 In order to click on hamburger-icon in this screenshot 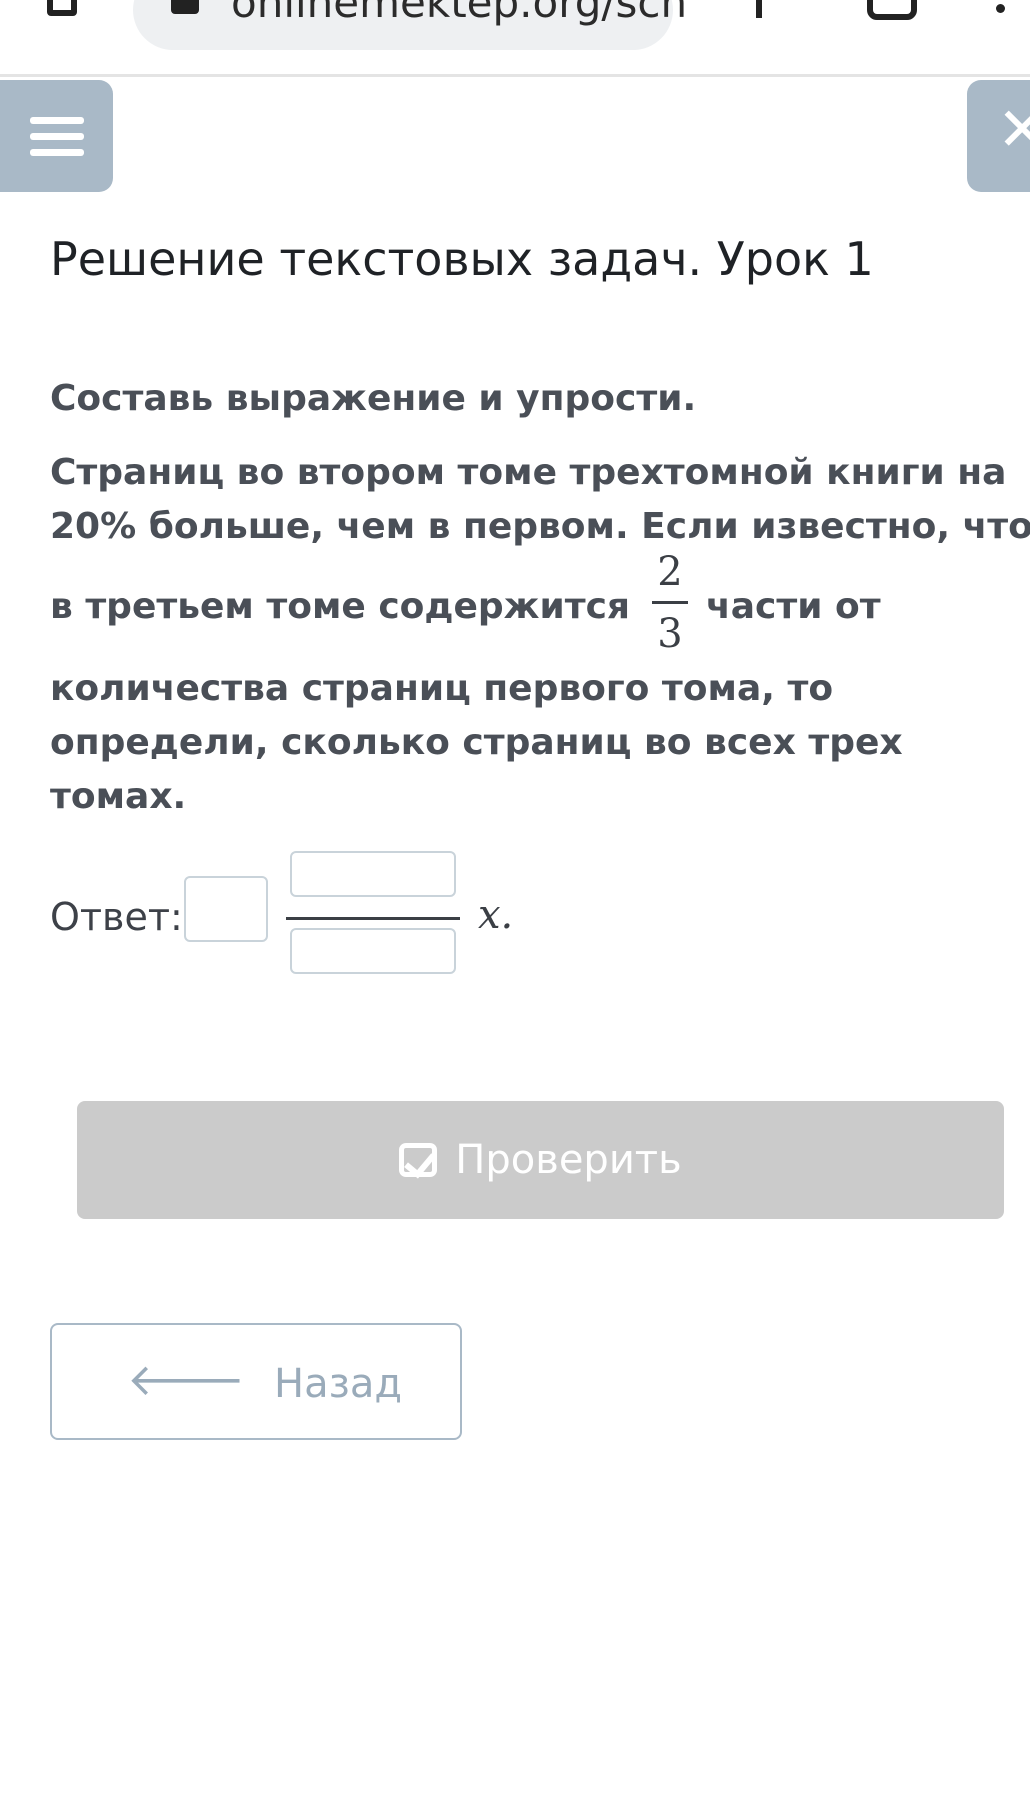, I will do `click(57, 137)`.